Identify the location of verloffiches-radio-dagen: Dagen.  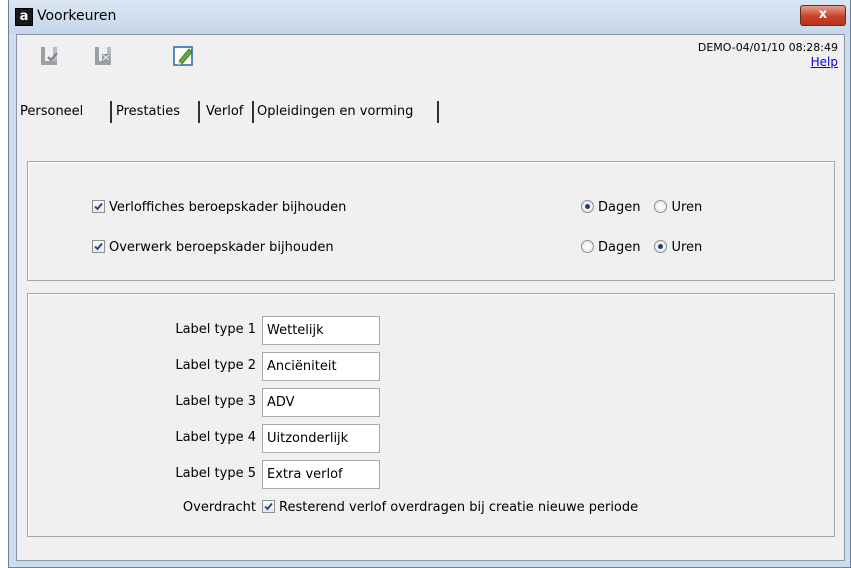
(610, 208).